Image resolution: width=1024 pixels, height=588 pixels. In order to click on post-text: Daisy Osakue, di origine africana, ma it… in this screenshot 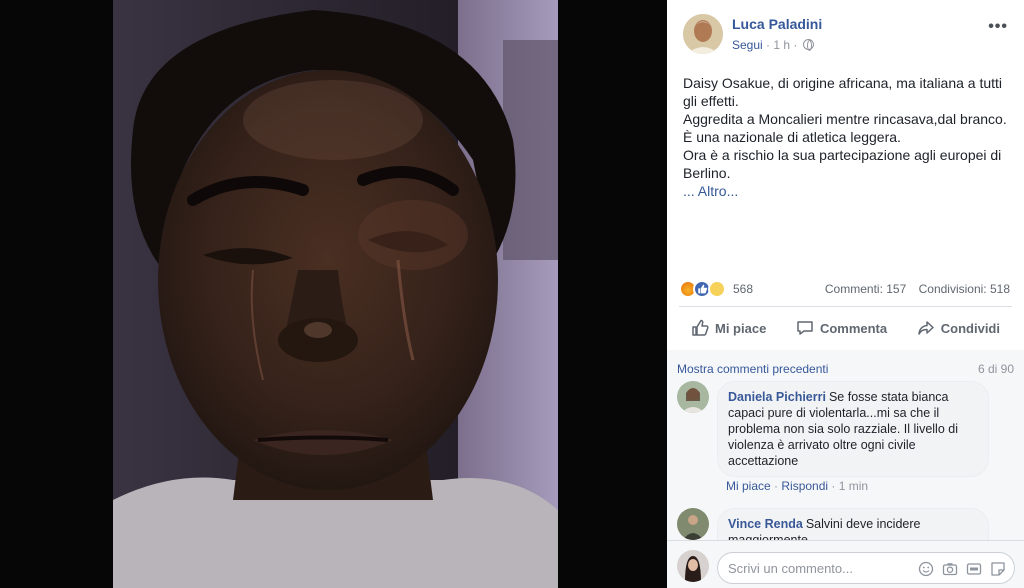, I will do `click(848, 137)`.